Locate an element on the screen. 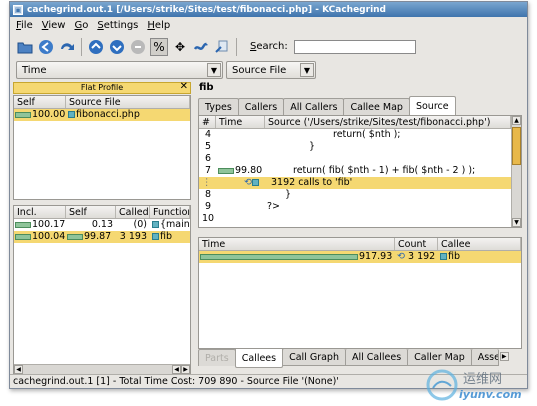 This screenshot has width=537, height=406. tab-call-graph: Call Graph is located at coordinates (314, 357).